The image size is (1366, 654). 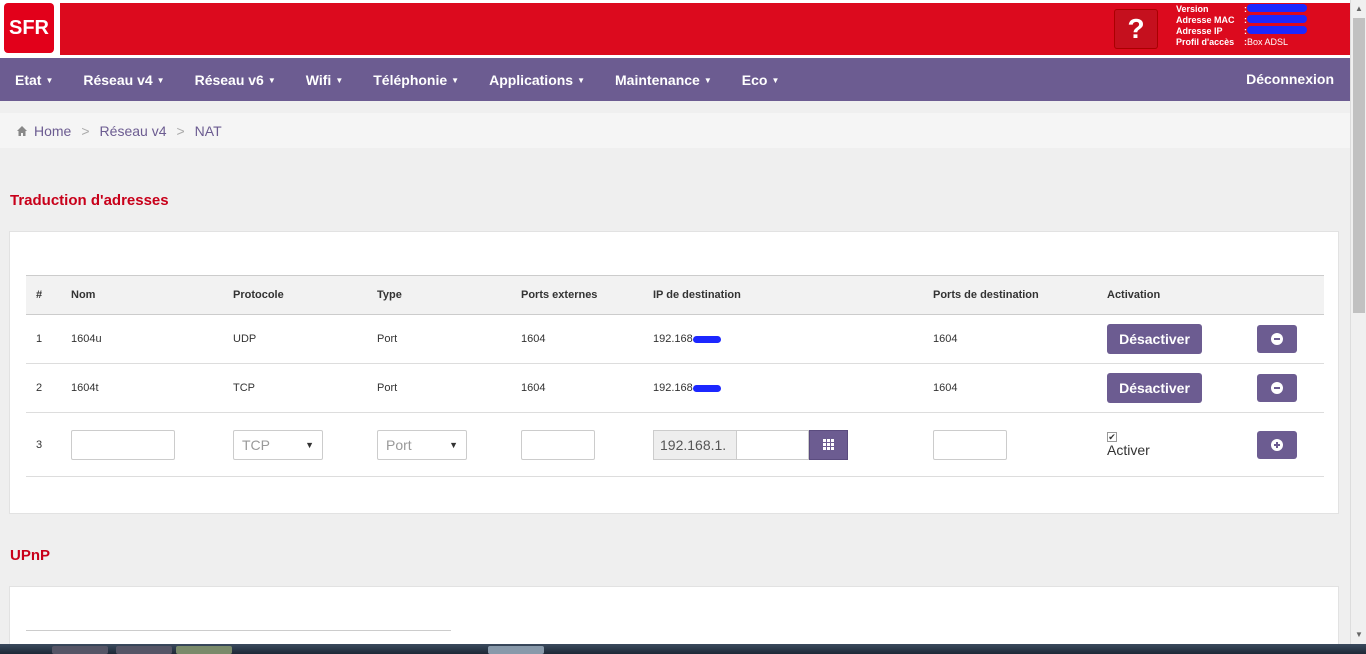 I want to click on taskbar, so click(x=683, y=649).